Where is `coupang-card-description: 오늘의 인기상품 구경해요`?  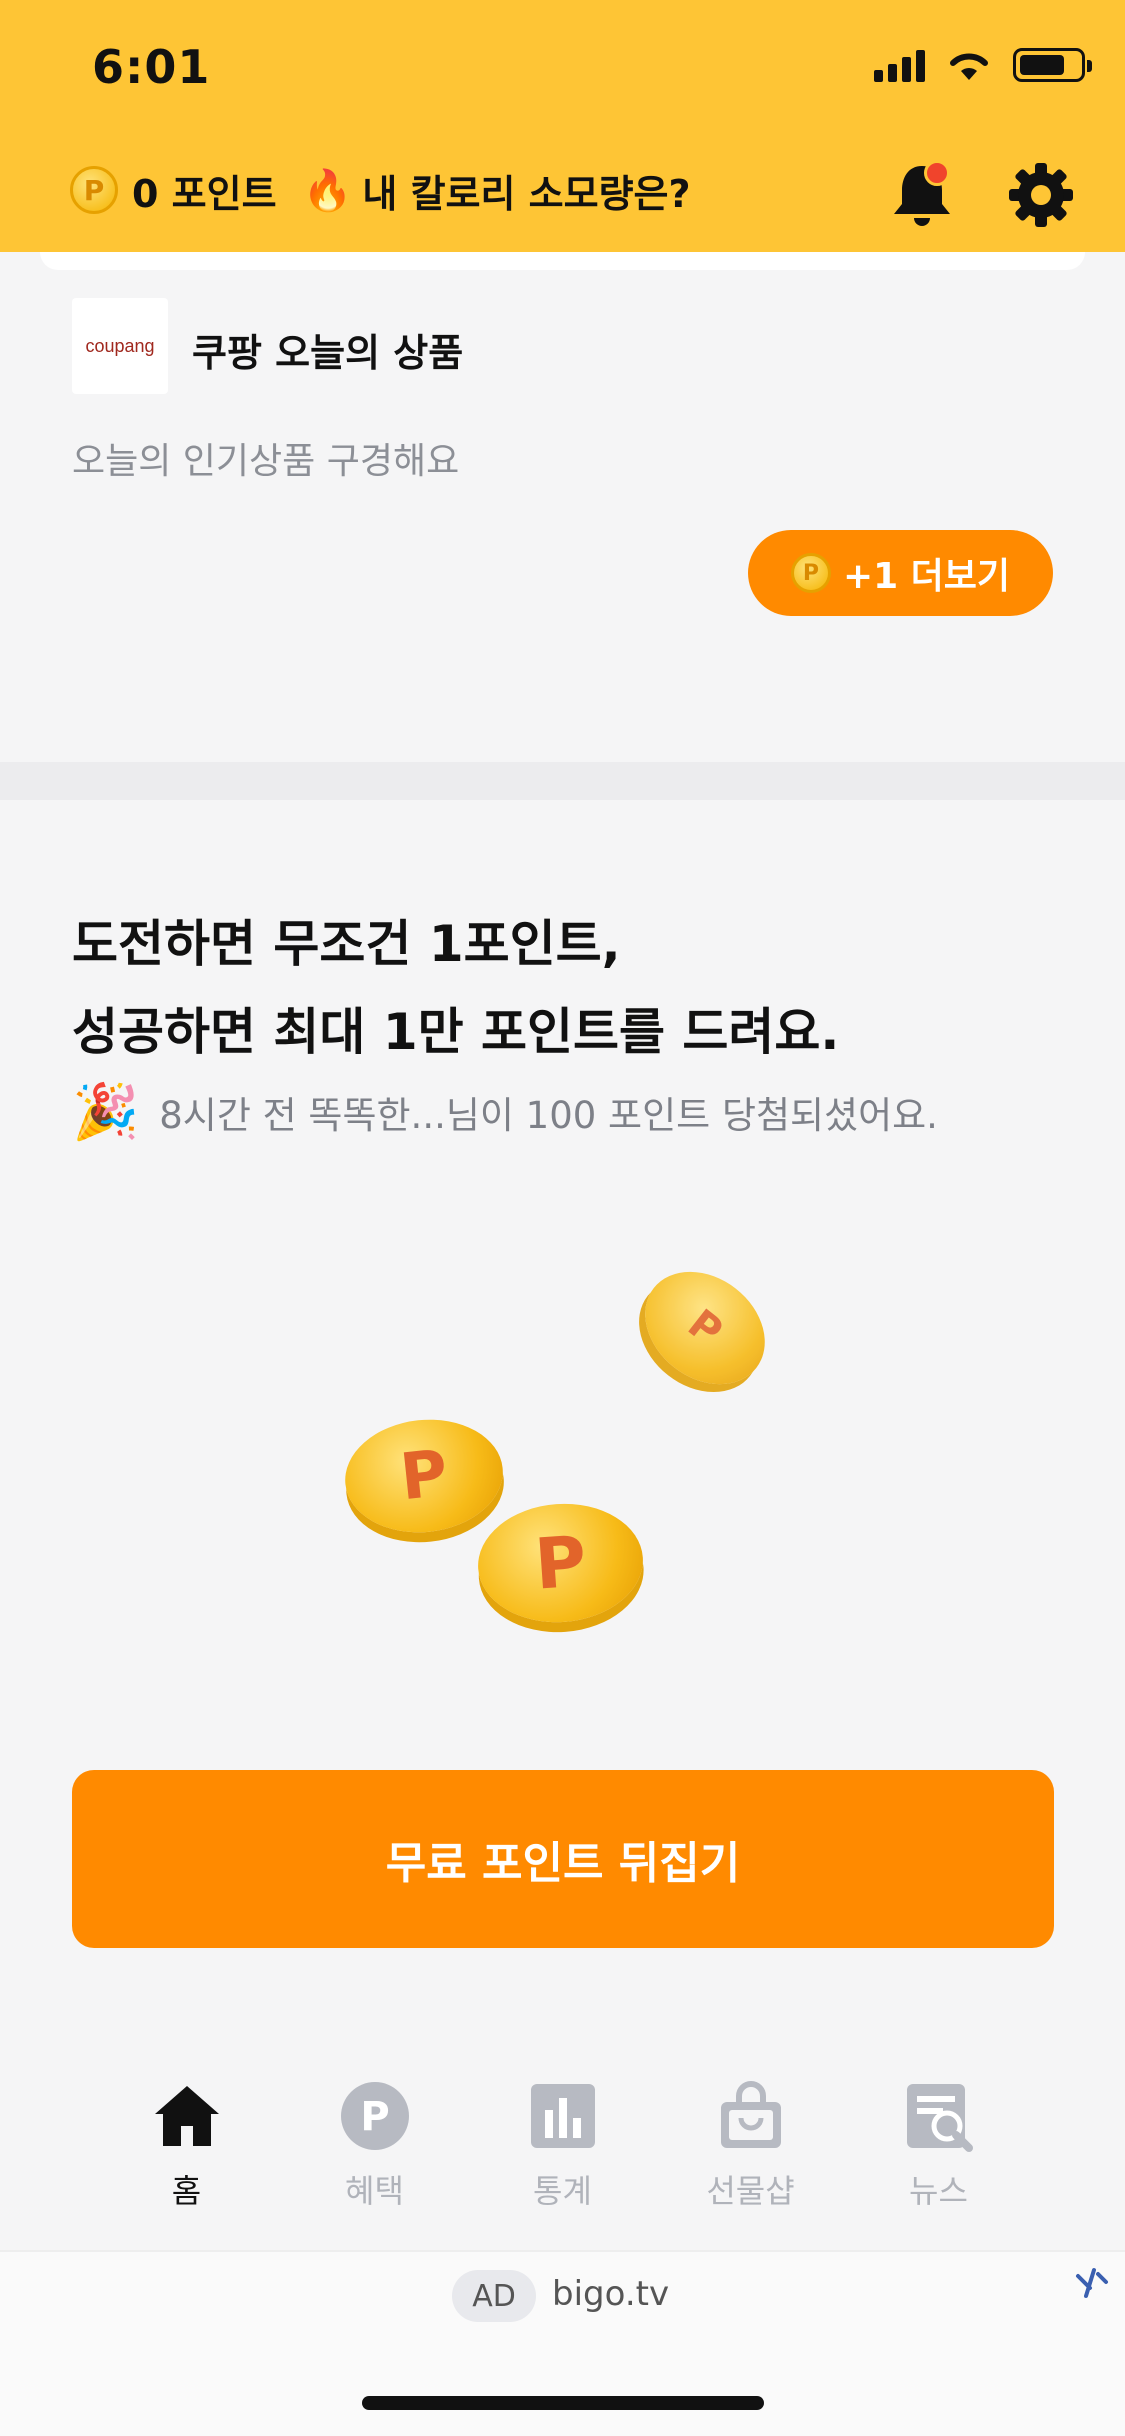
coupang-card-description: 오늘의 인기상품 구경해요 is located at coordinates (266, 461).